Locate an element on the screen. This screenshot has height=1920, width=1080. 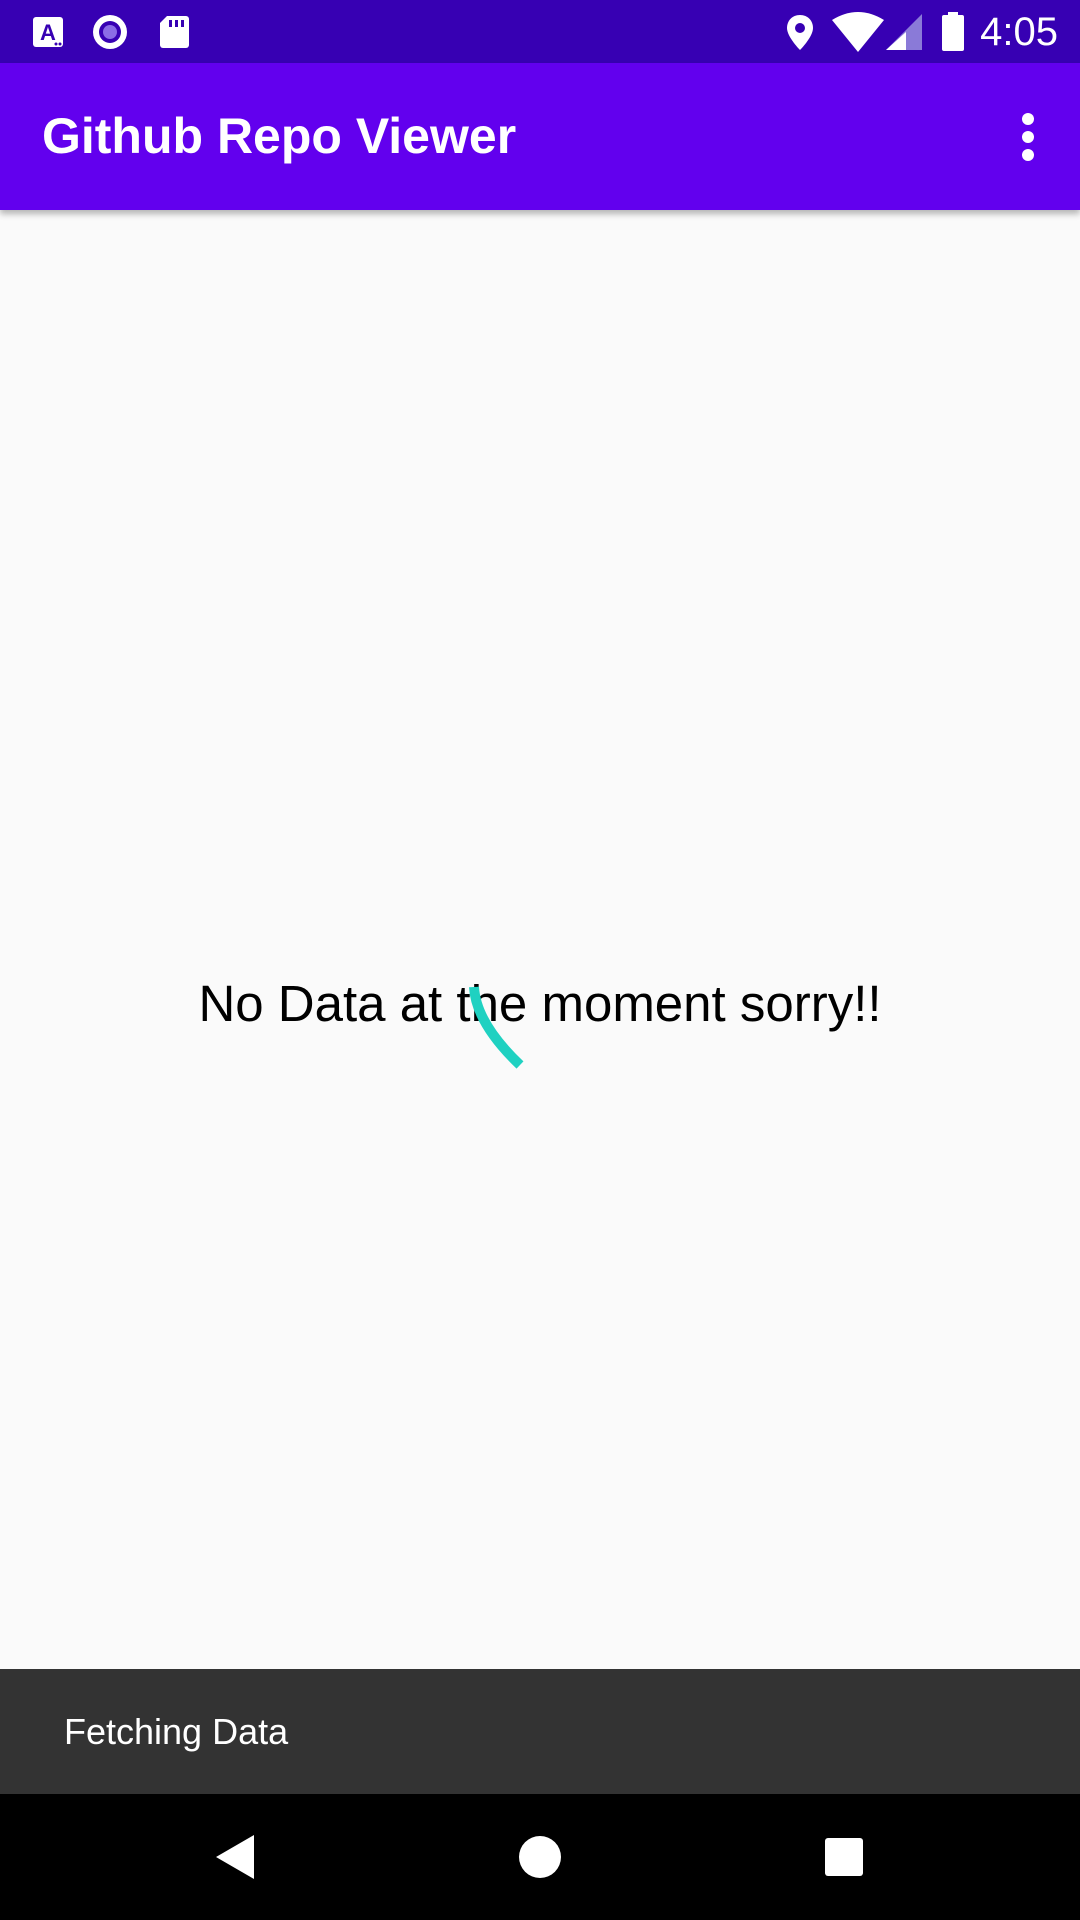
accessibility-a-icon: A is located at coordinates (48, 32).